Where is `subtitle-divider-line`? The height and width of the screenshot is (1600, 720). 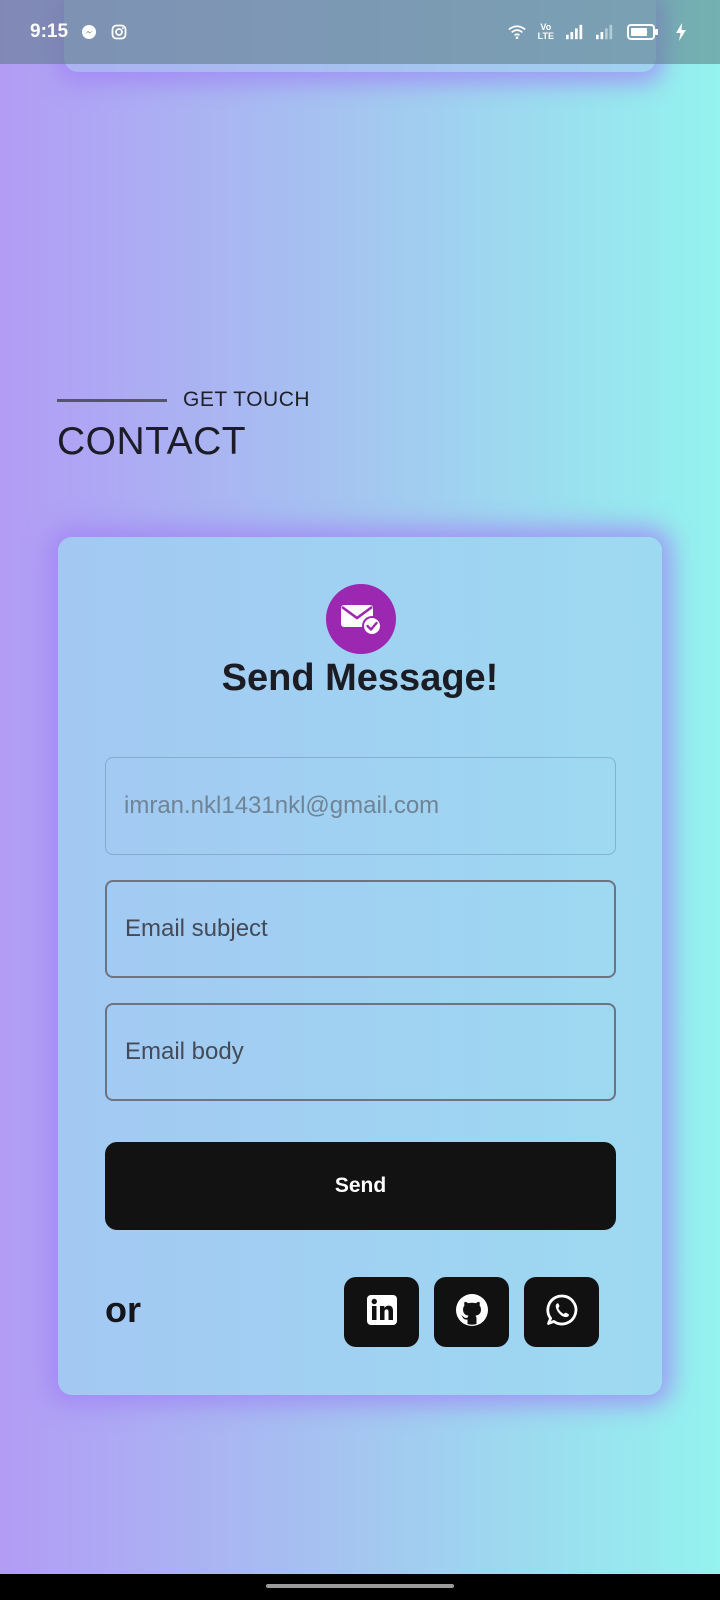 subtitle-divider-line is located at coordinates (112, 400).